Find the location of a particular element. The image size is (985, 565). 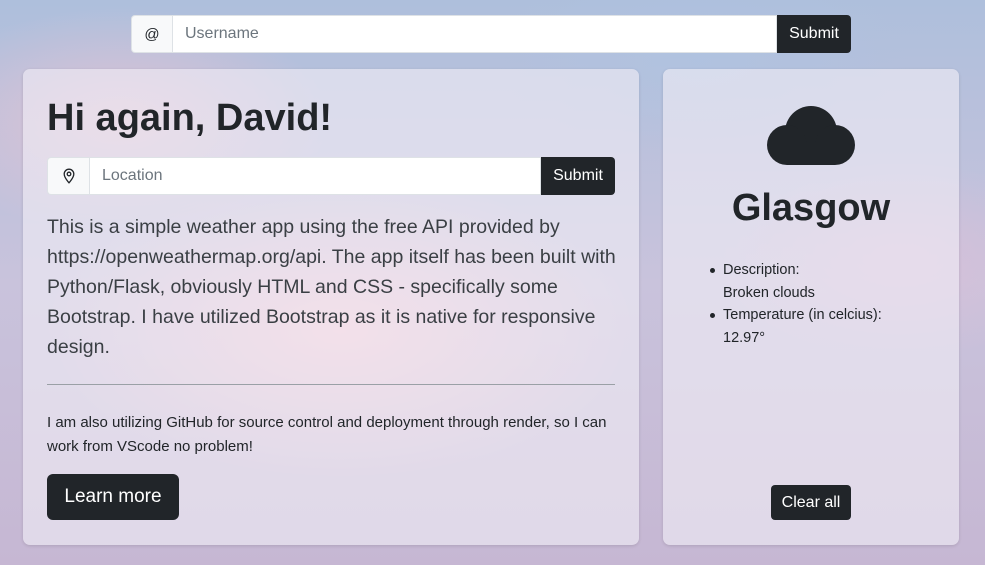

username-input is located at coordinates (474, 34).